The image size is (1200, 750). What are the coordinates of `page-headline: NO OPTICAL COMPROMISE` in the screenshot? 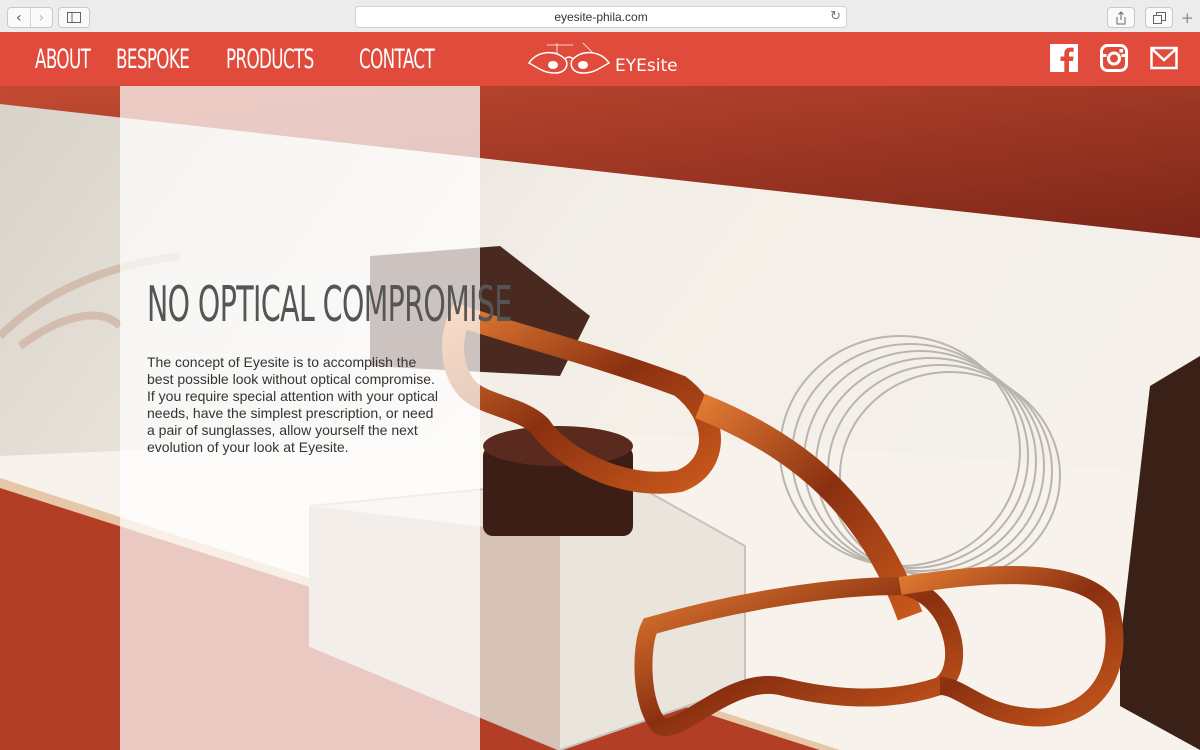 It's located at (329, 304).